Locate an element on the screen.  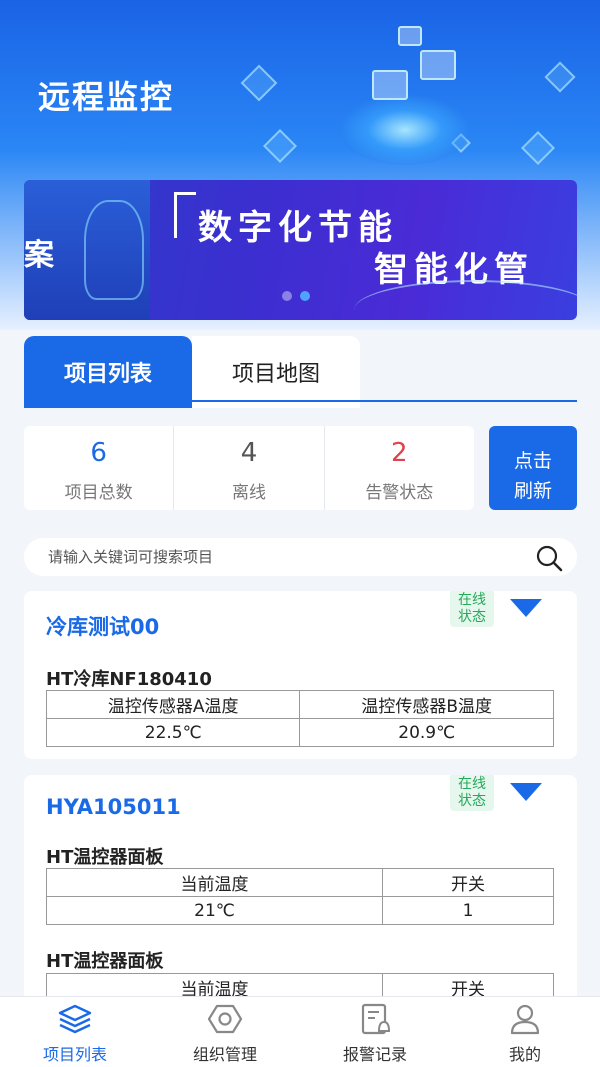
tab-project-list: 项目列表 is located at coordinates (108, 372).